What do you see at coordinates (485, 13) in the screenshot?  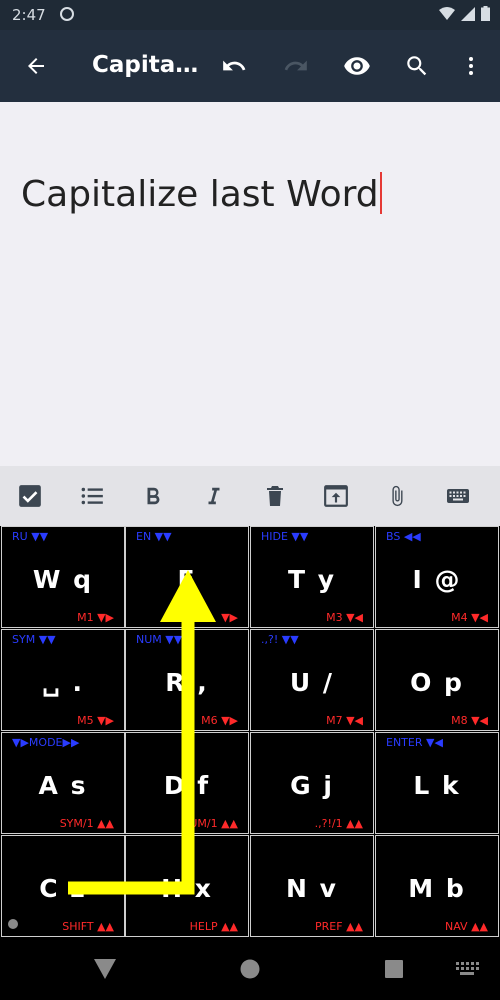 I see `battery-icon` at bounding box center [485, 13].